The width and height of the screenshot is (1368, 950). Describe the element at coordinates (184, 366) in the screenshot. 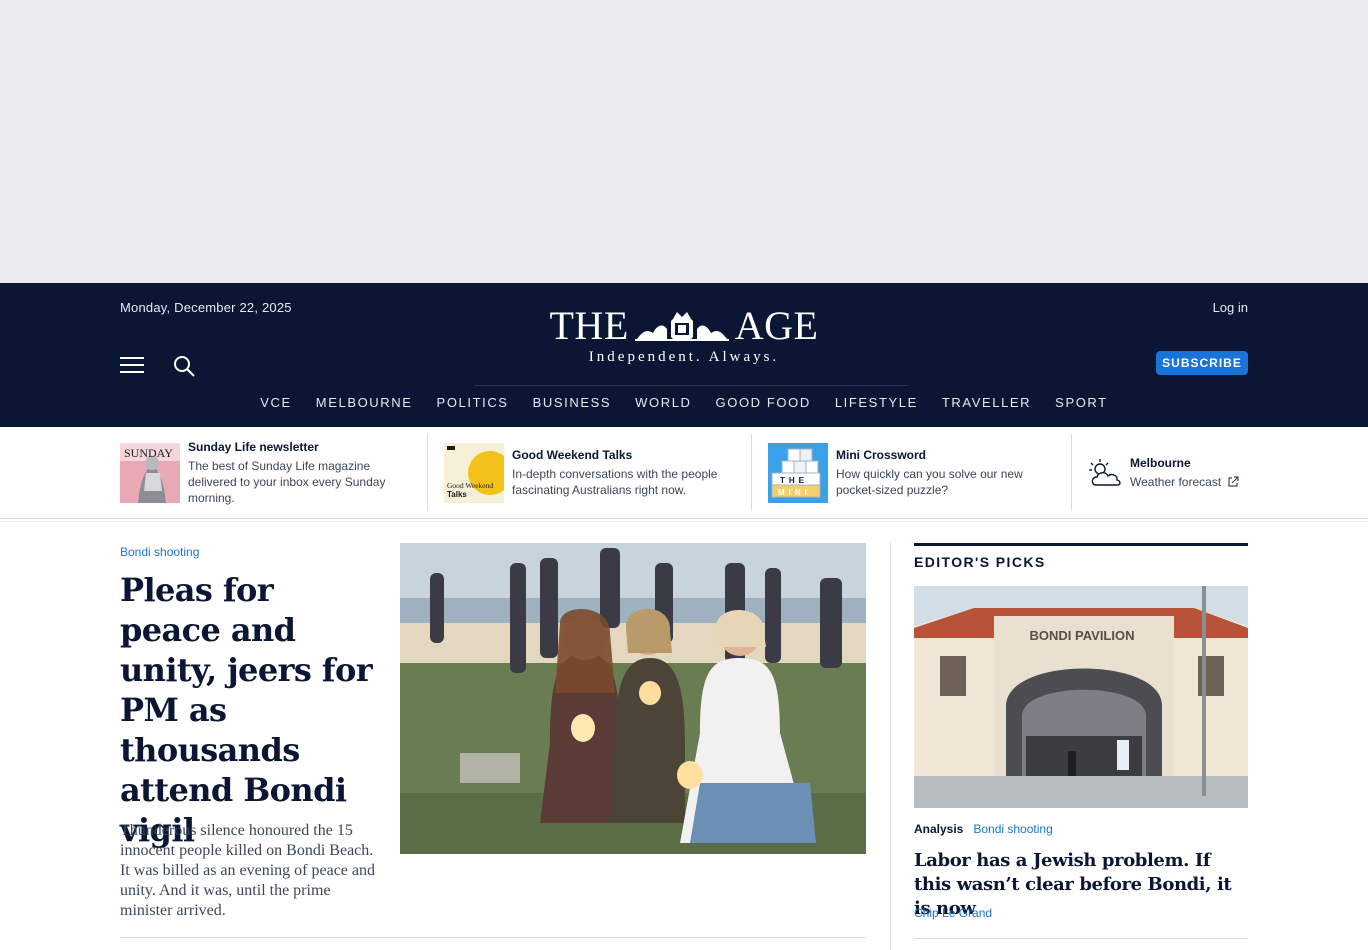

I see `search-icon` at that location.